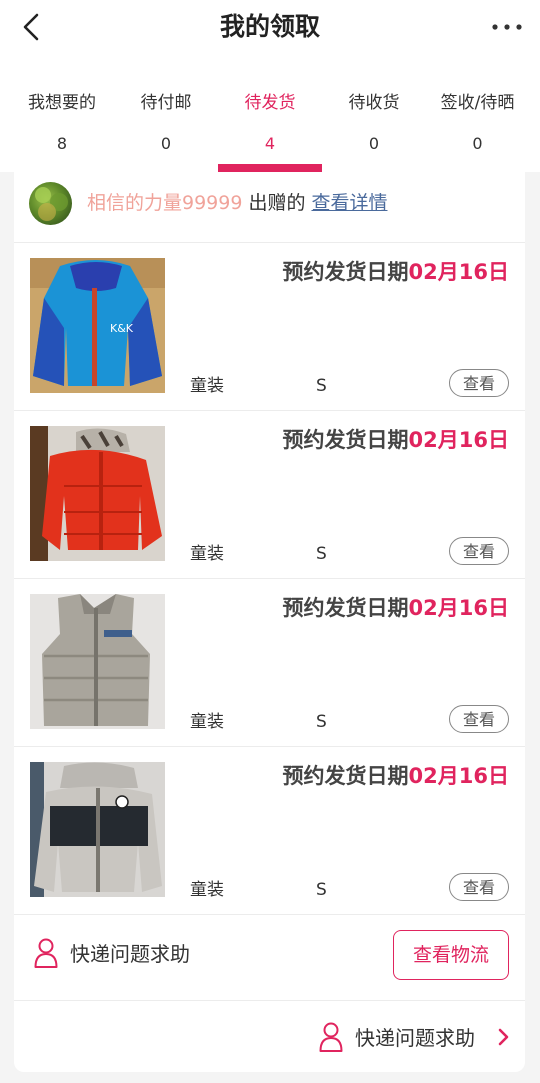 This screenshot has width=540, height=1083. I want to click on chevron-right-icon, so click(503, 1037).